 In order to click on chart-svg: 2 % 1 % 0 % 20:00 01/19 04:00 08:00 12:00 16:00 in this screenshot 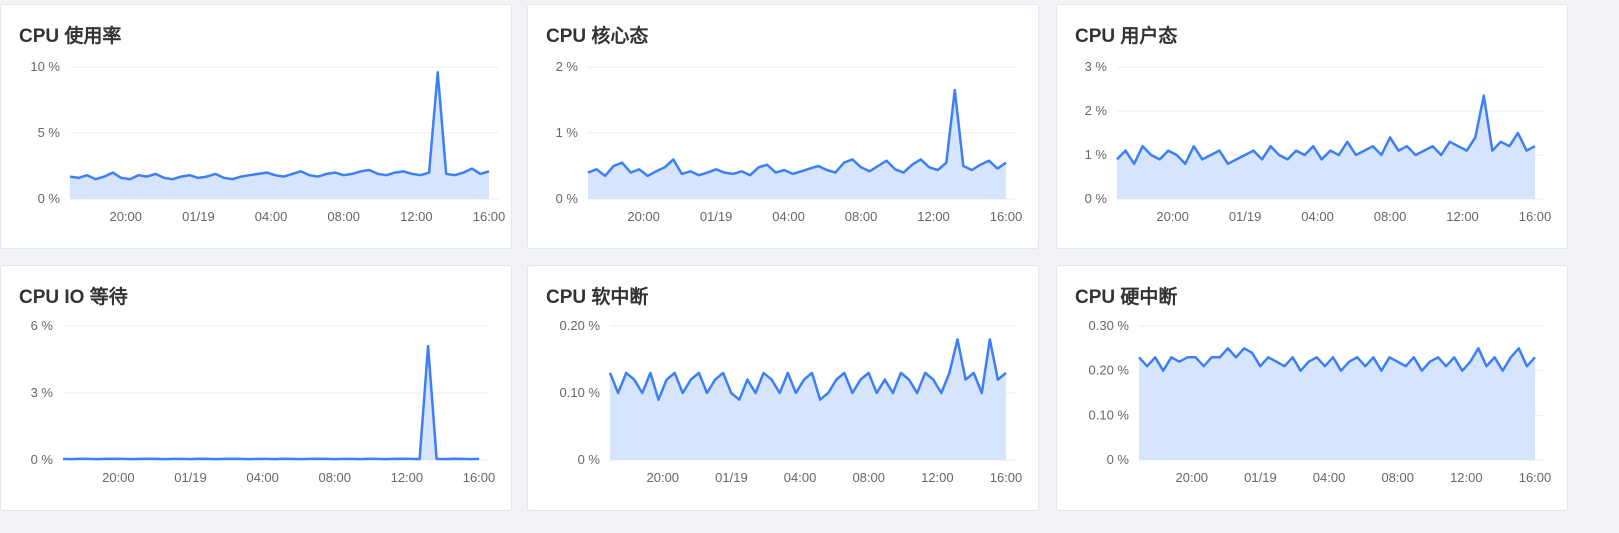, I will do `click(789, 141)`.